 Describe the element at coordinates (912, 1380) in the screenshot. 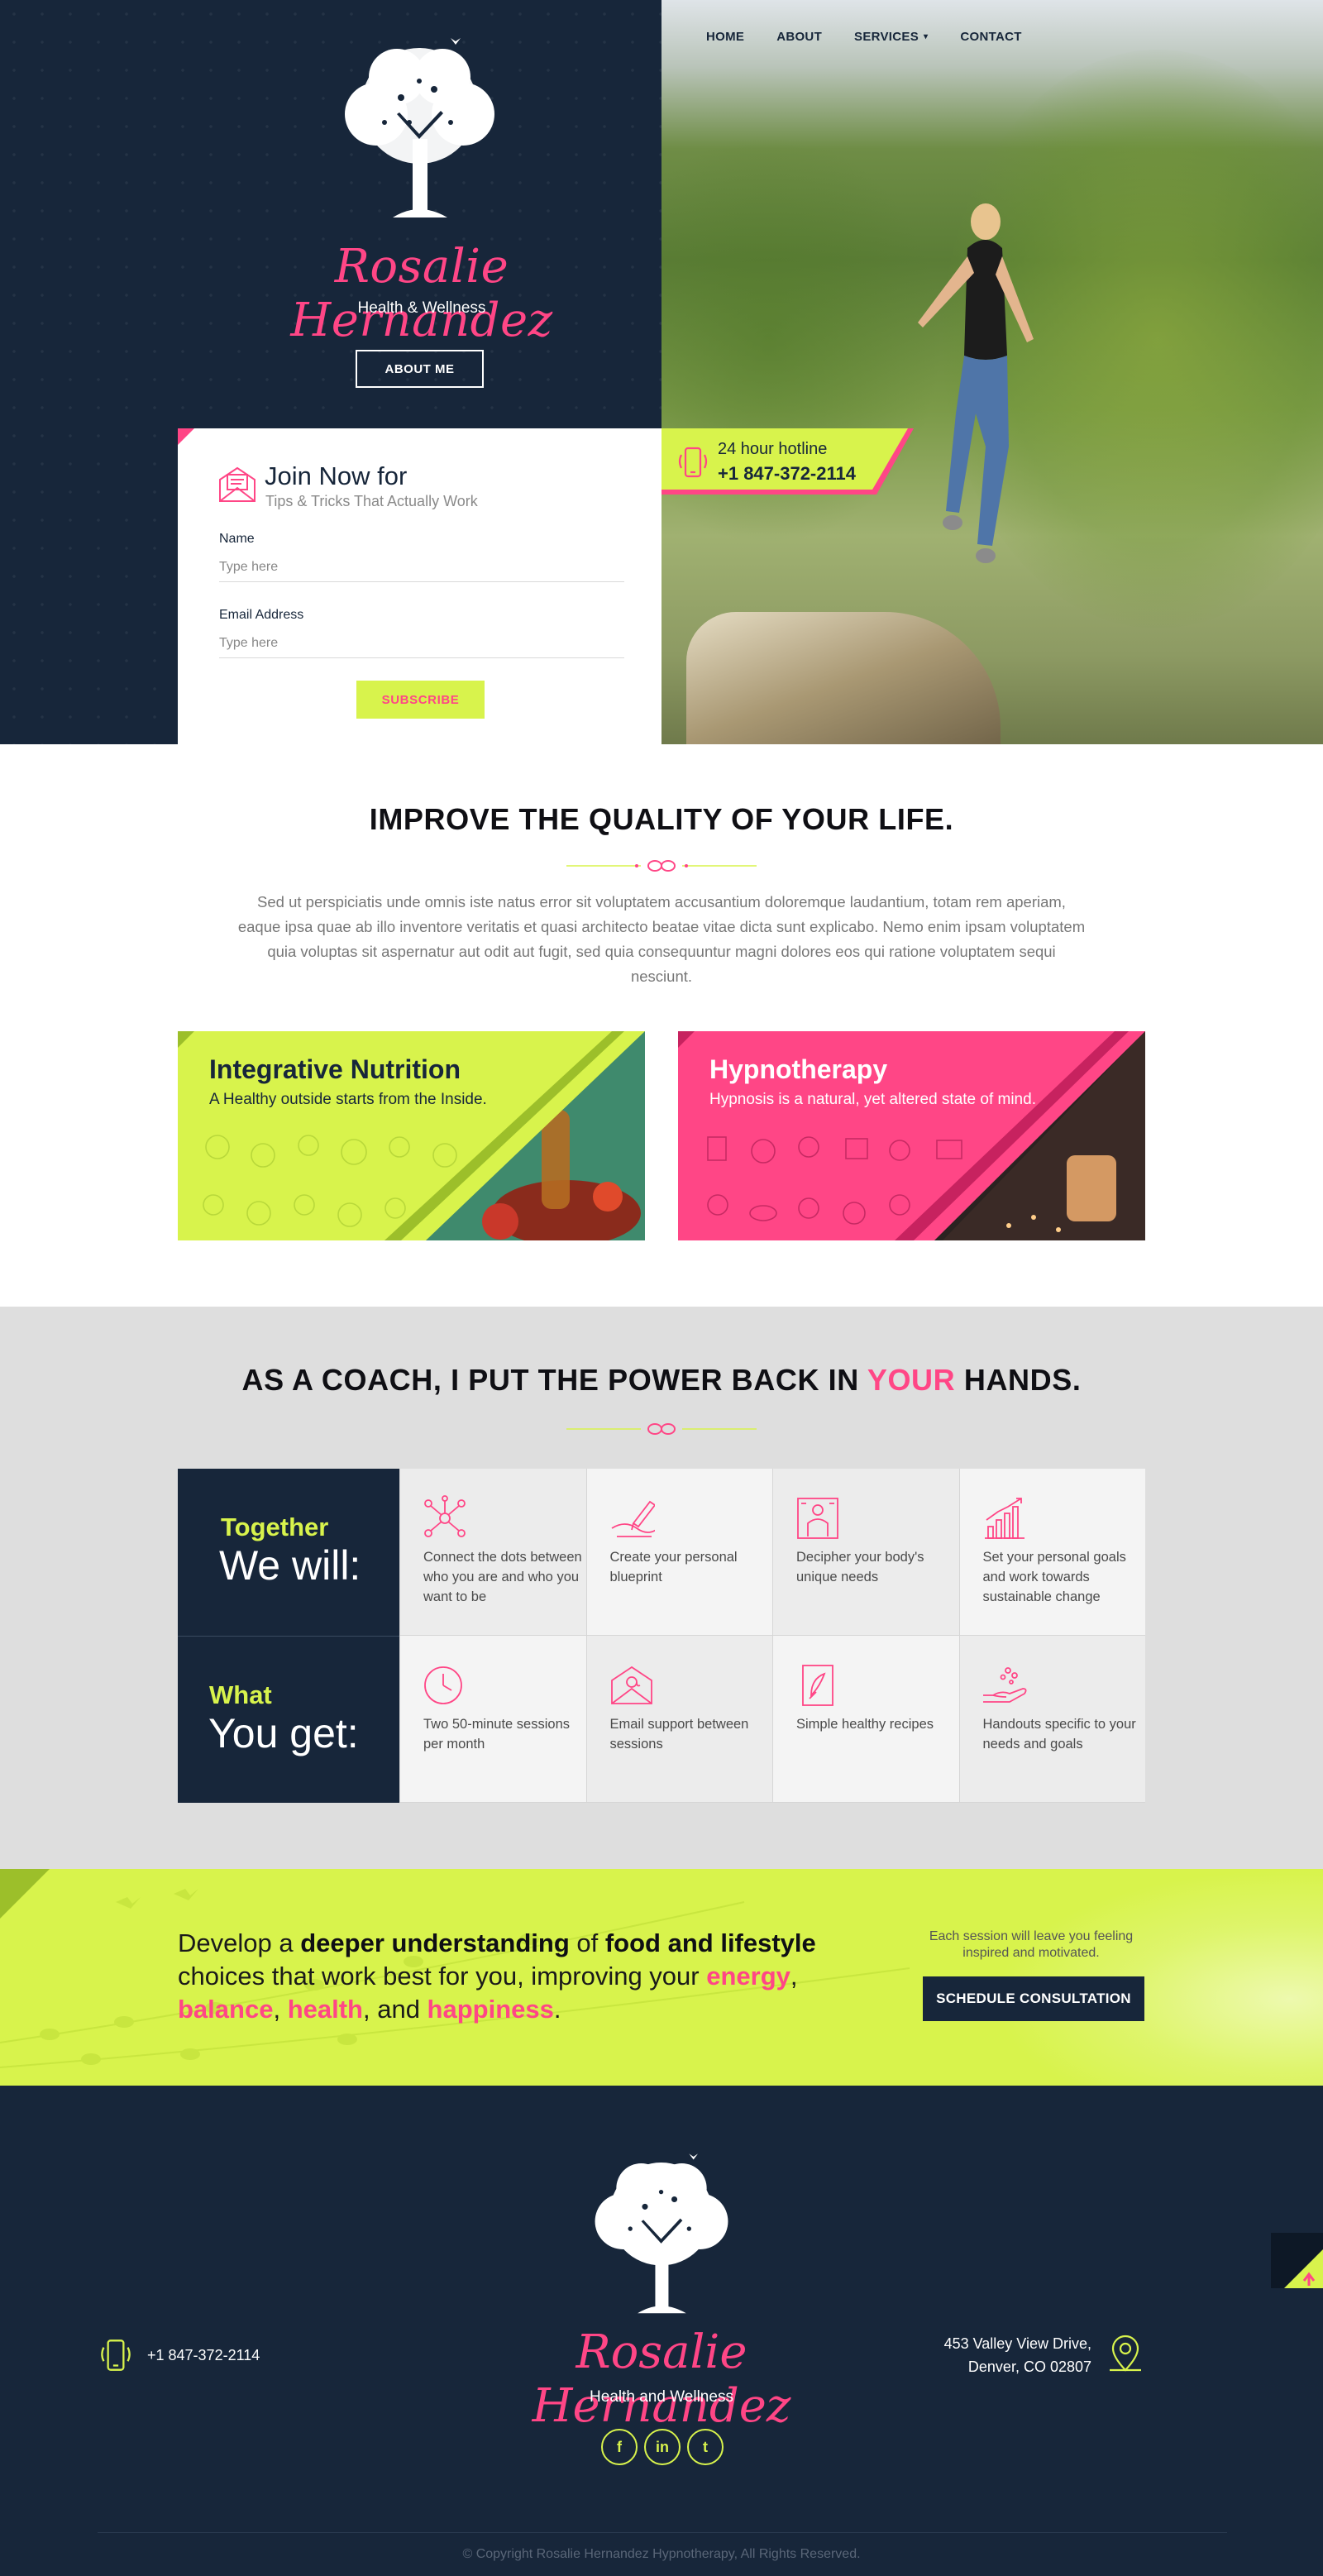

I see `coach-title-highlight: YOUR` at that location.